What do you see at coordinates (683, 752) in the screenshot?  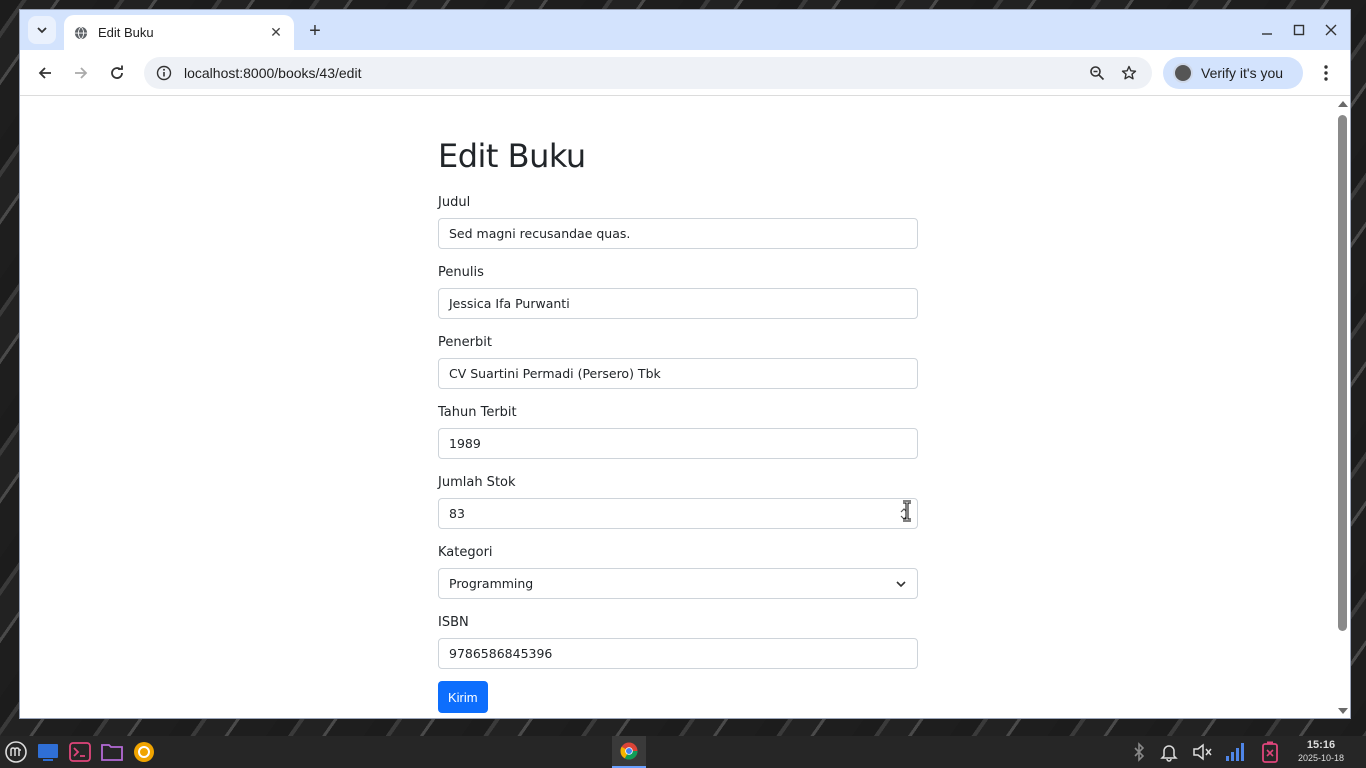 I see `taskbar: 15:16 2025-10-18` at bounding box center [683, 752].